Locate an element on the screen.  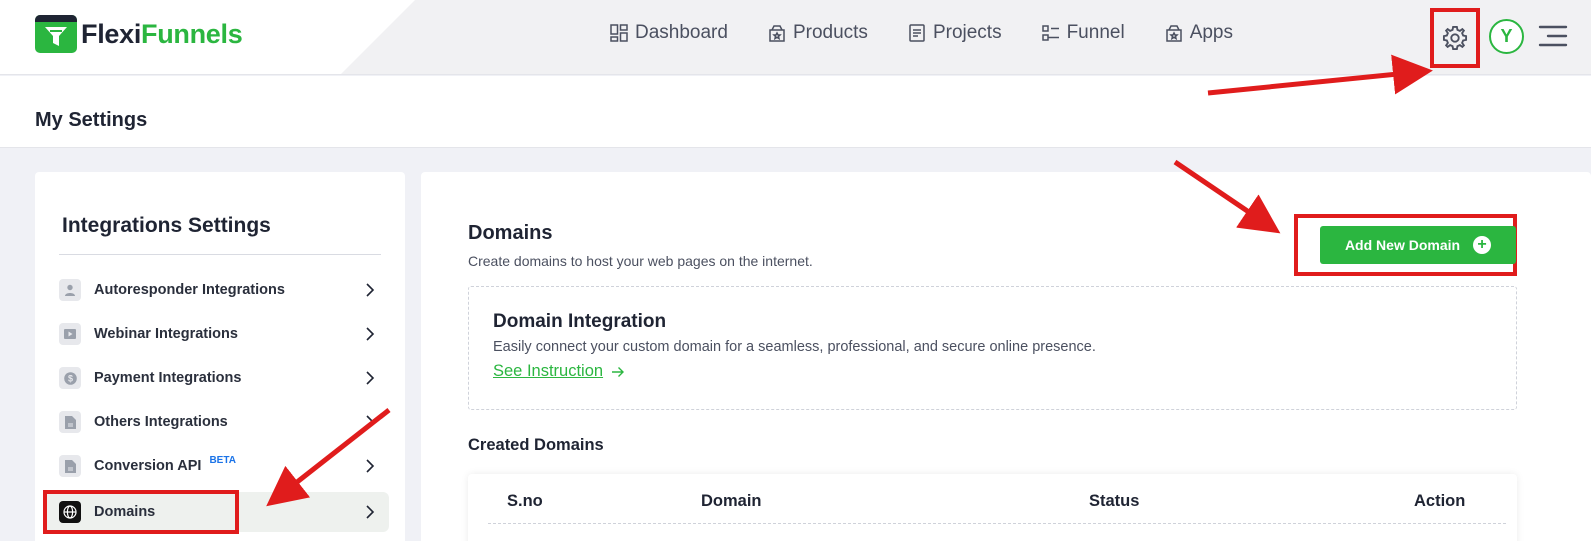
app-logo: FlexiFunnels is located at coordinates (139, 34).